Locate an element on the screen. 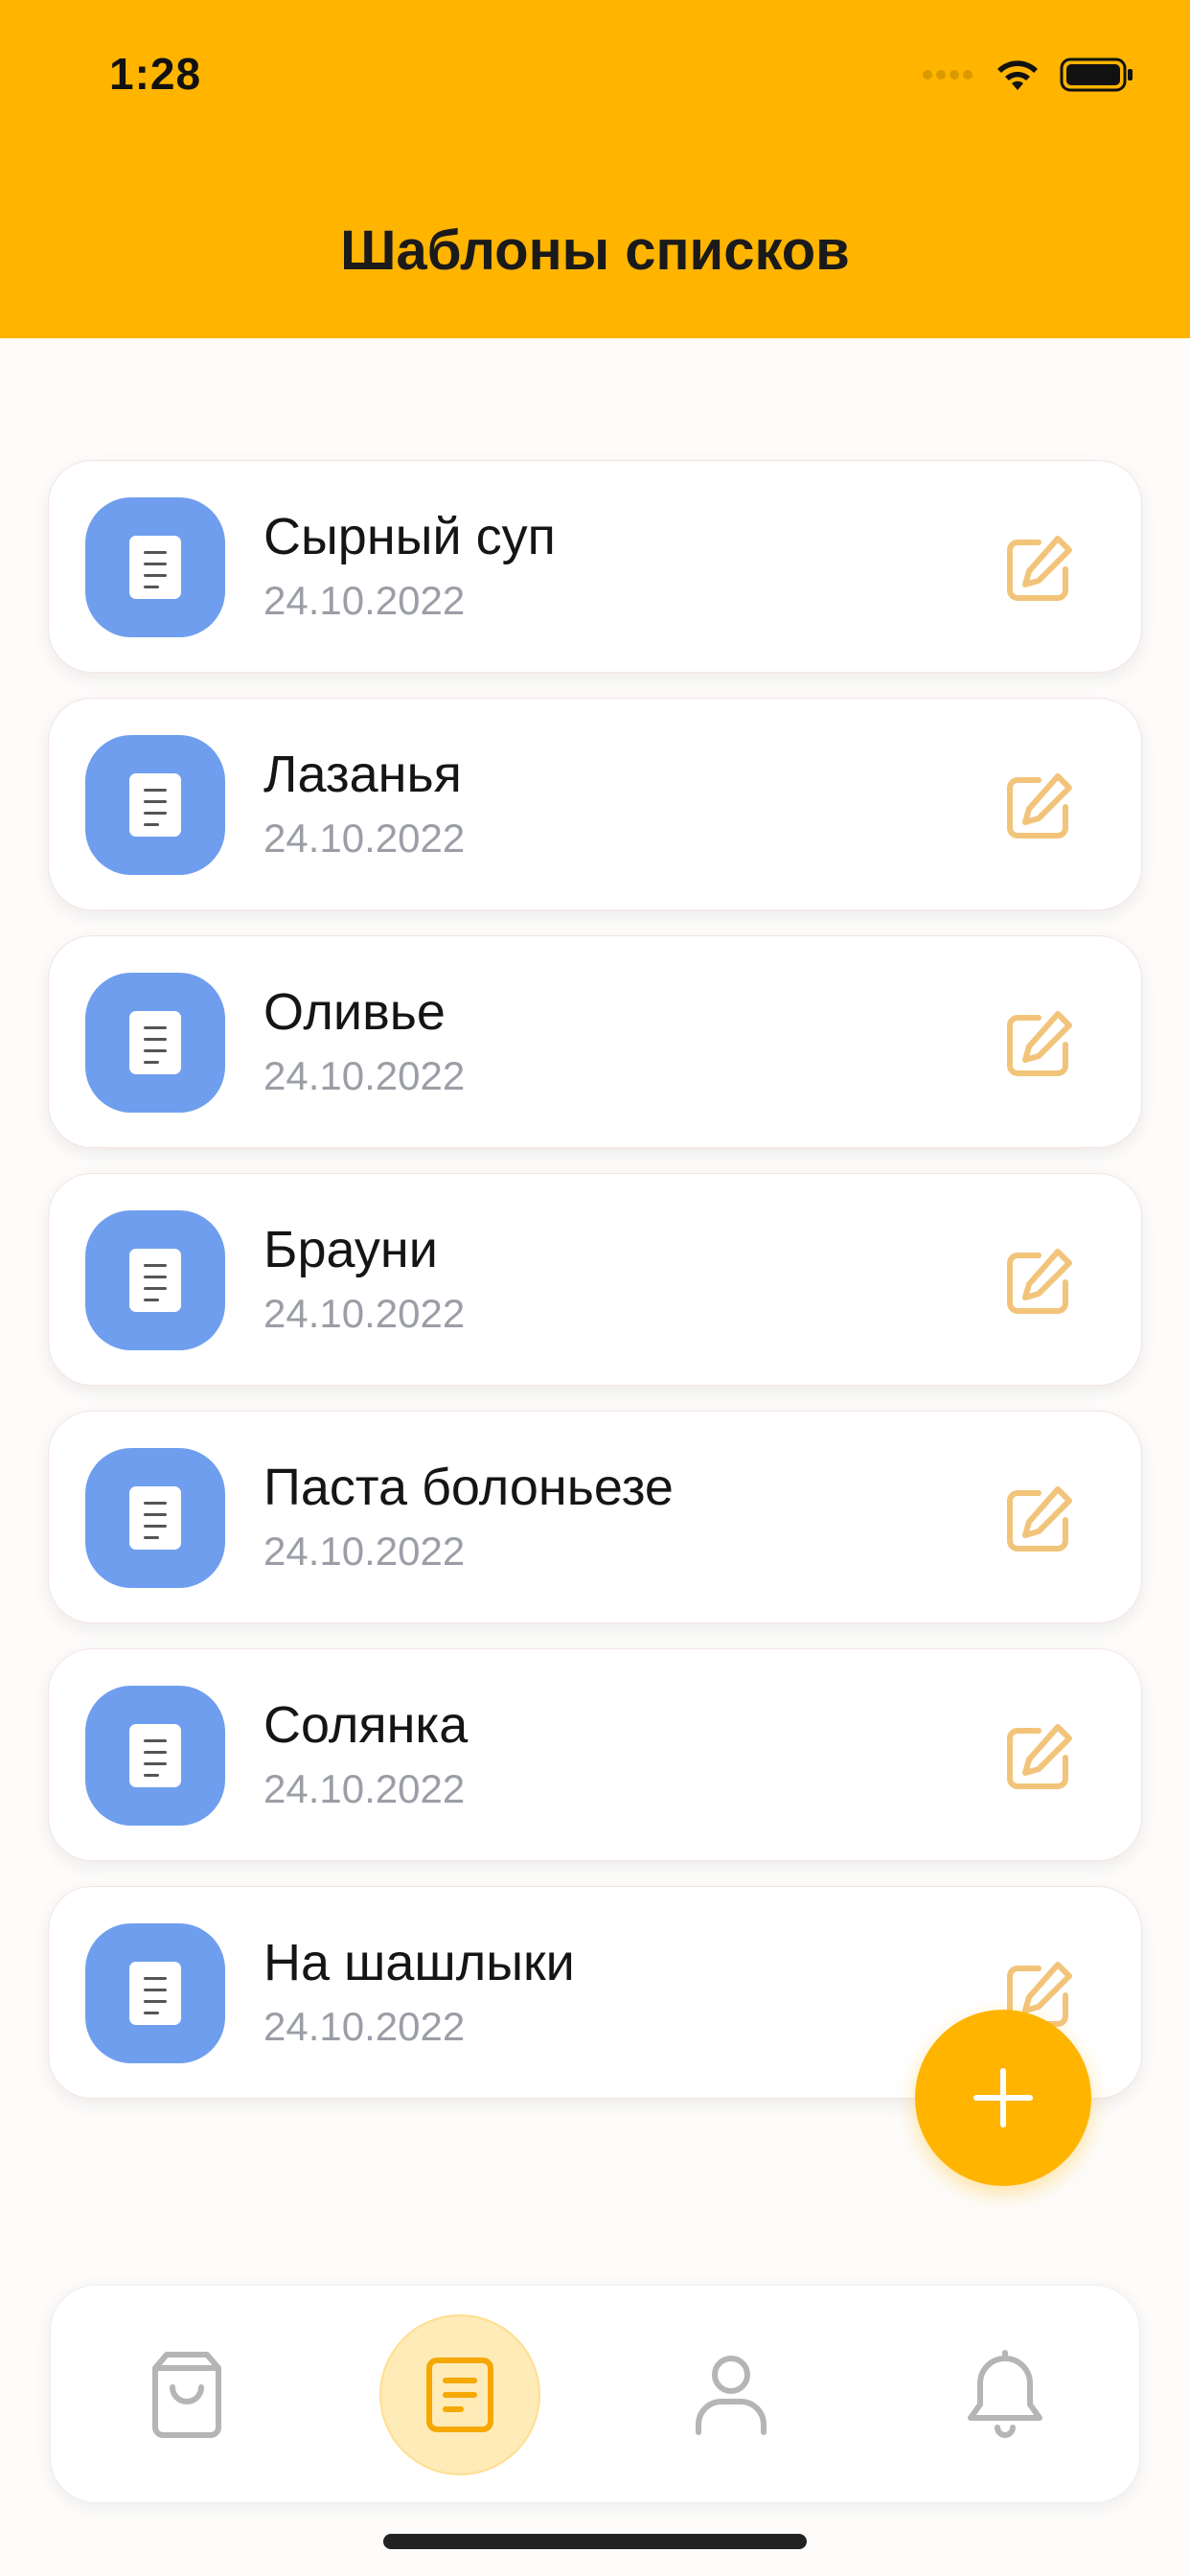  tab-templates is located at coordinates (460, 2394).